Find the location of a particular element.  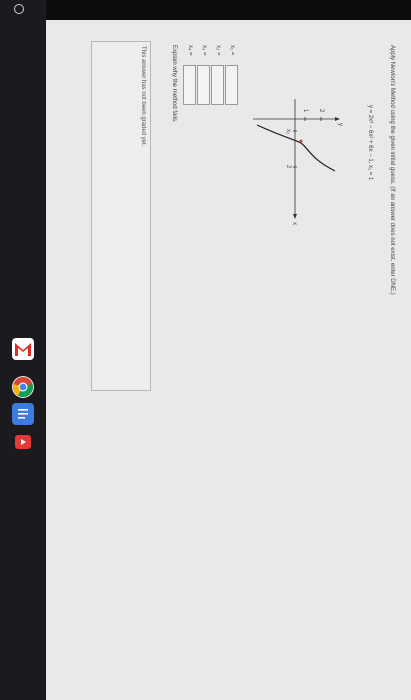

browser-top-edge is located at coordinates (228, 10).